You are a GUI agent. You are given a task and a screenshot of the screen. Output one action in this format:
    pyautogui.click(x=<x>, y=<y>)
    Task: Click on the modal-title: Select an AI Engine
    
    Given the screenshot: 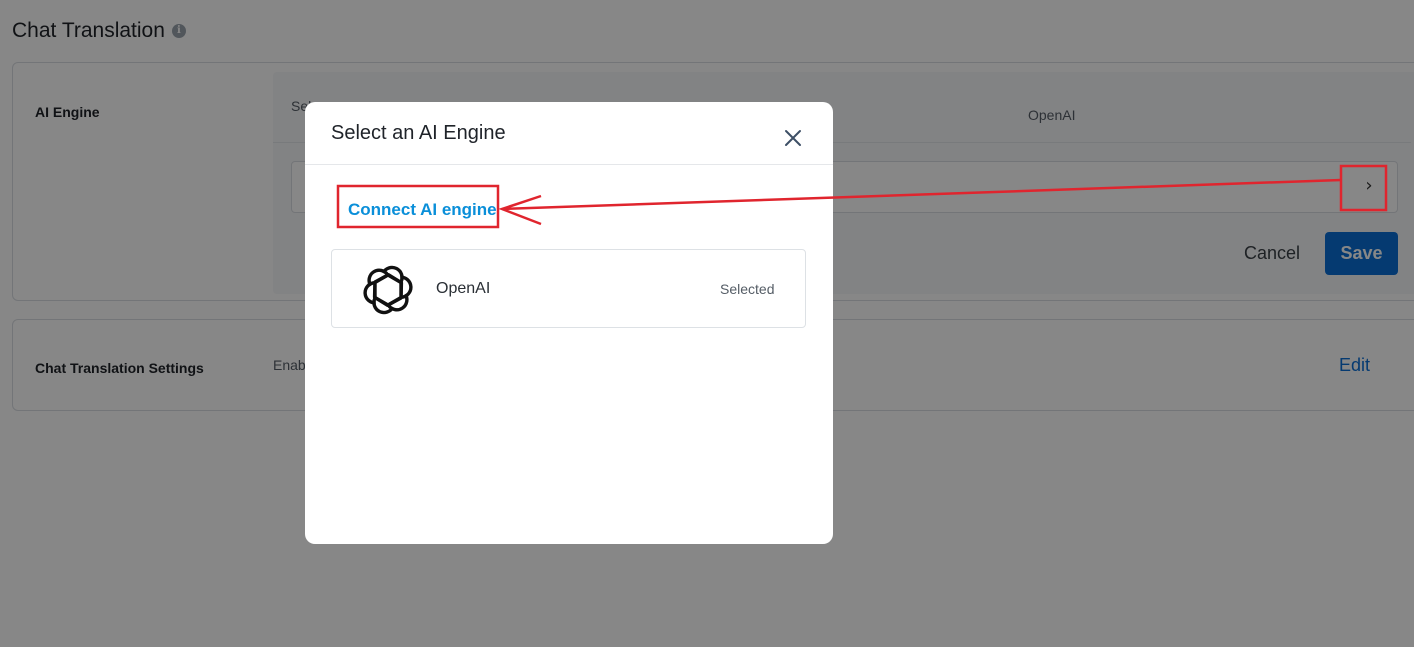 What is the action you would take?
    pyautogui.click(x=418, y=133)
    